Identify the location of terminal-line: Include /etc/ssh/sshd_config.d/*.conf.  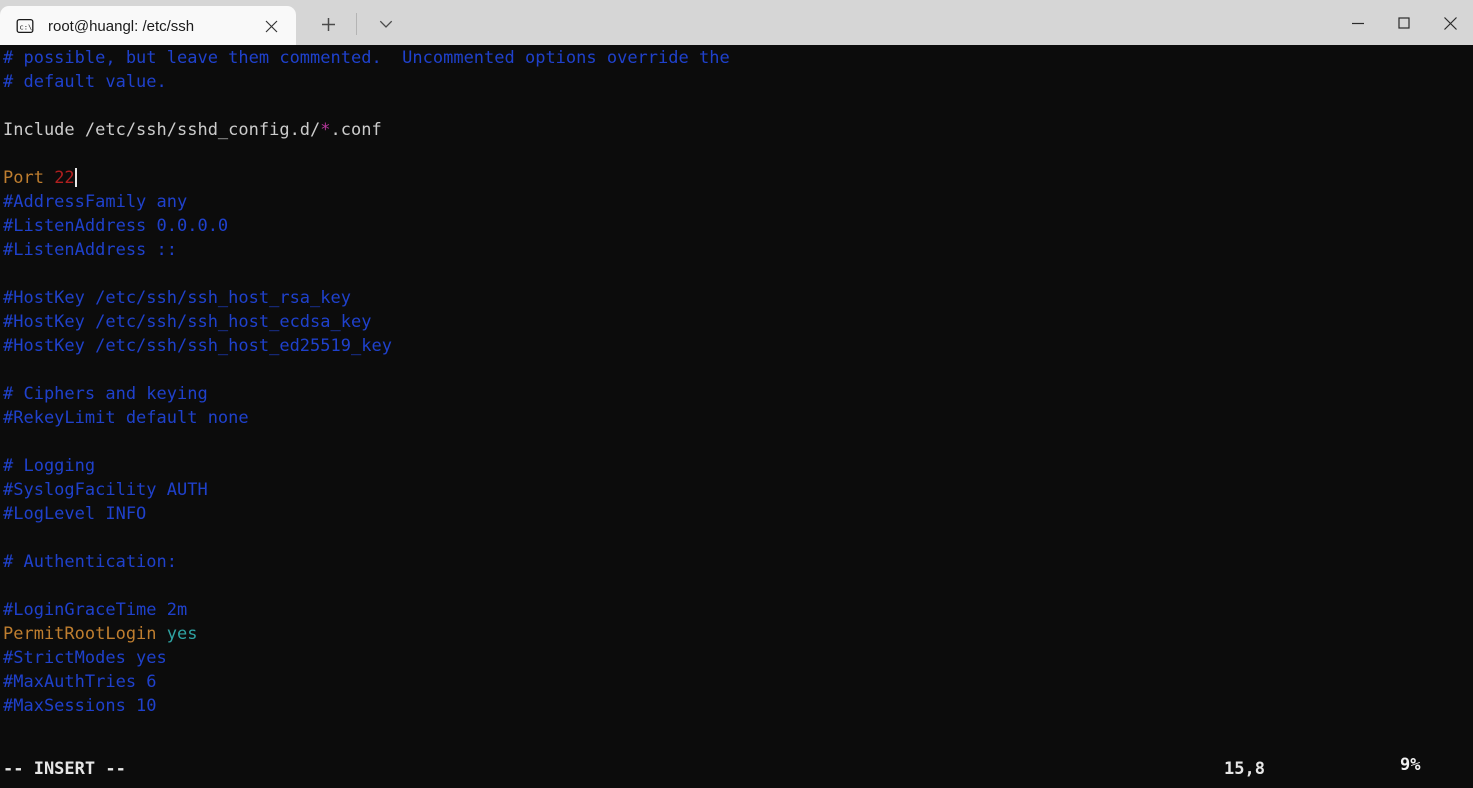
(738, 130).